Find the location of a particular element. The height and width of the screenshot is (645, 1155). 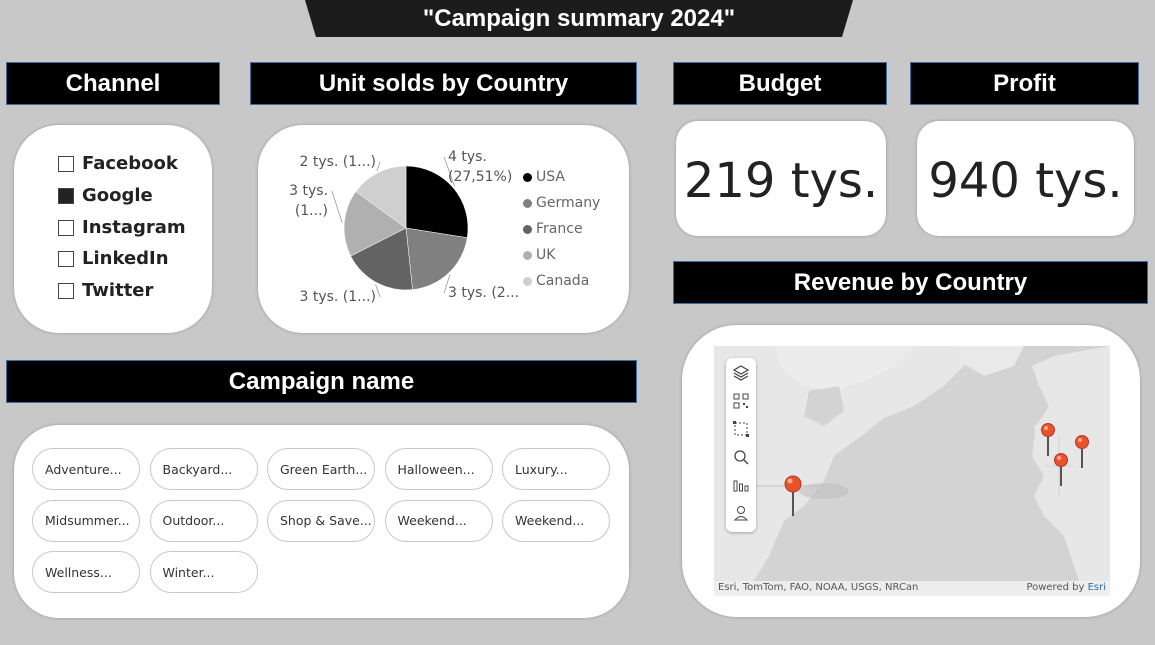

budget-card: 219 tys. is located at coordinates (781, 178).